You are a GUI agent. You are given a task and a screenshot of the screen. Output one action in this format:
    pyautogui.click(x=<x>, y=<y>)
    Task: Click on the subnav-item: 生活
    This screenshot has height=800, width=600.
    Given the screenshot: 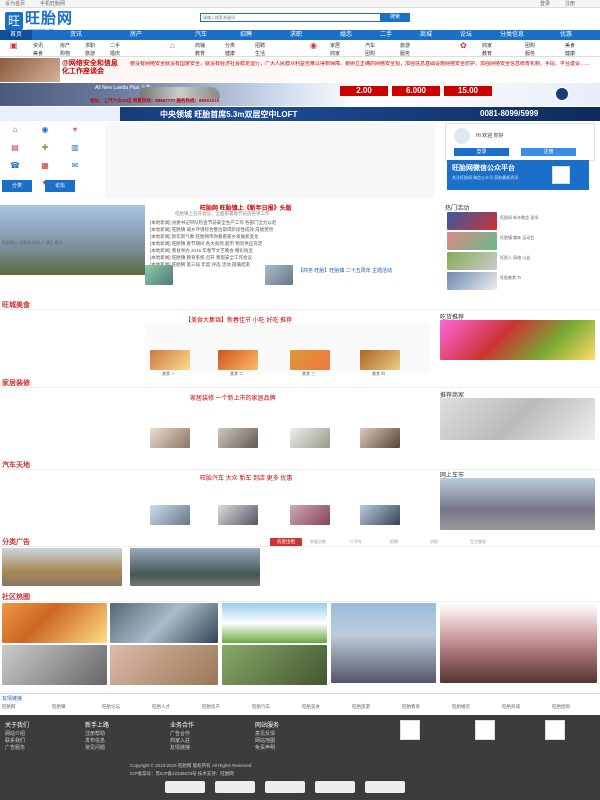 What is the action you would take?
    pyautogui.click(x=260, y=53)
    